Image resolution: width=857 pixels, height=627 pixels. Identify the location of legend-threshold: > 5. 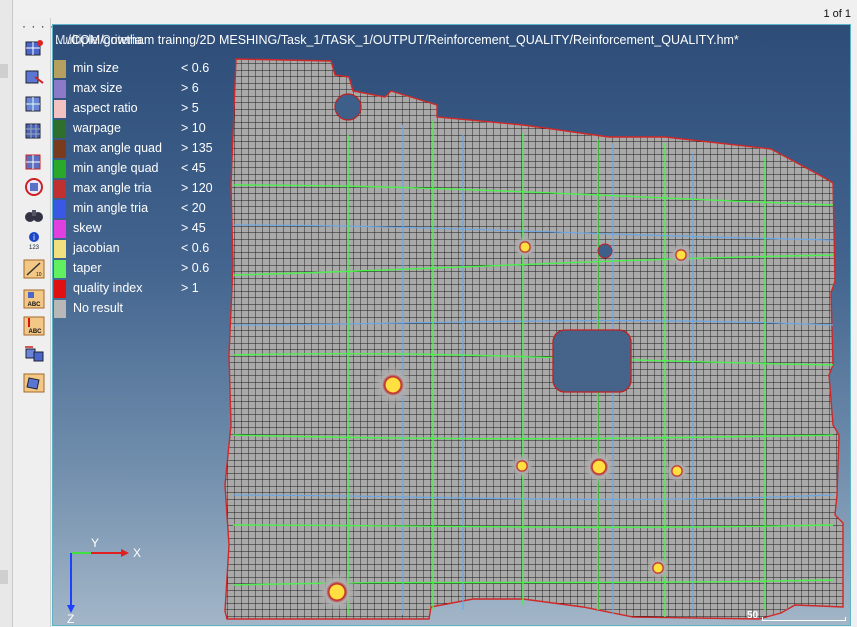
(190, 108).